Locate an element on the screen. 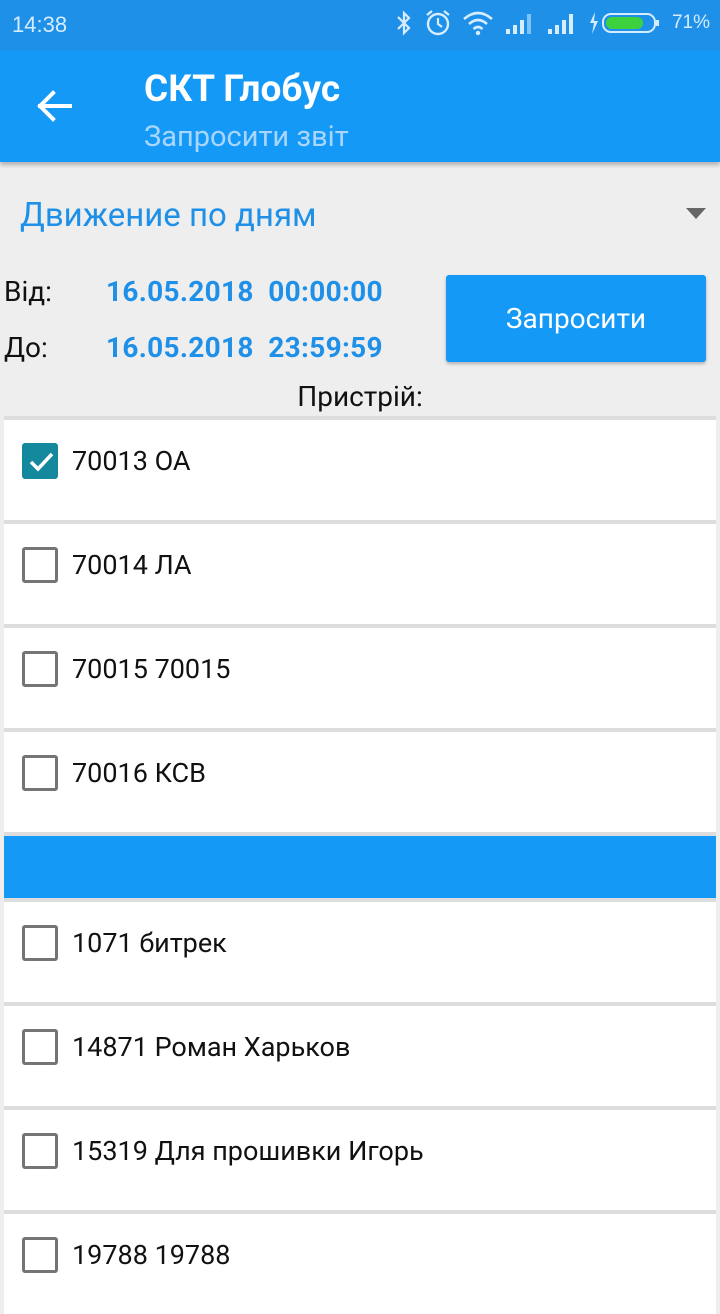  to-date-value: 16.05.2018 is located at coordinates (180, 347).